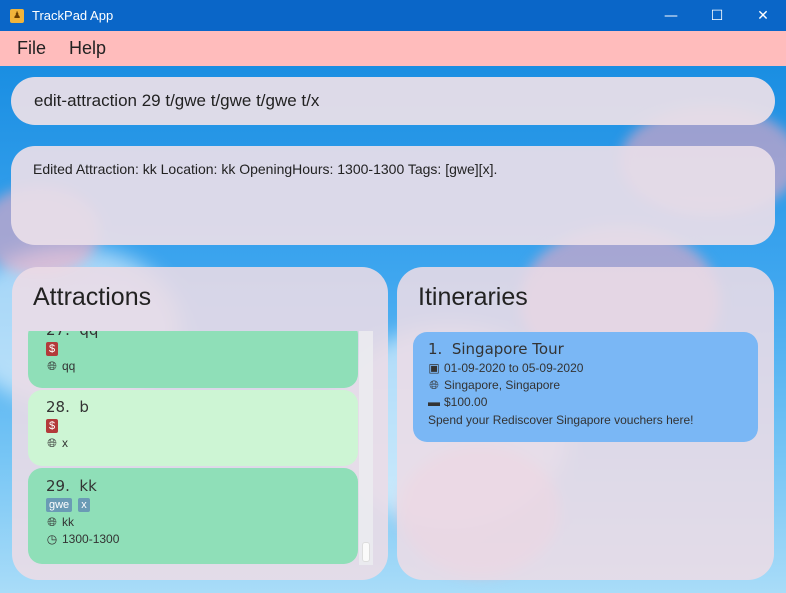 This screenshot has width=786, height=593. What do you see at coordinates (393, 101) in the screenshot?
I see `command-box: edit-attraction 29 t/gwe t/gwe t/gwe t/x` at bounding box center [393, 101].